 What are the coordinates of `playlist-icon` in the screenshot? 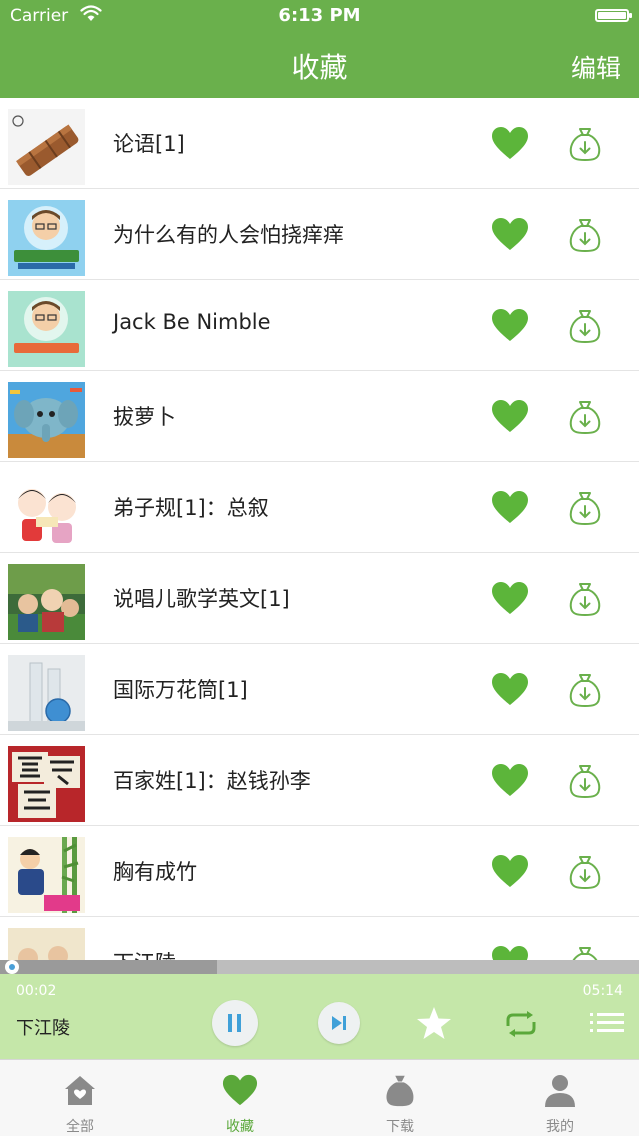 It's located at (607, 1023).